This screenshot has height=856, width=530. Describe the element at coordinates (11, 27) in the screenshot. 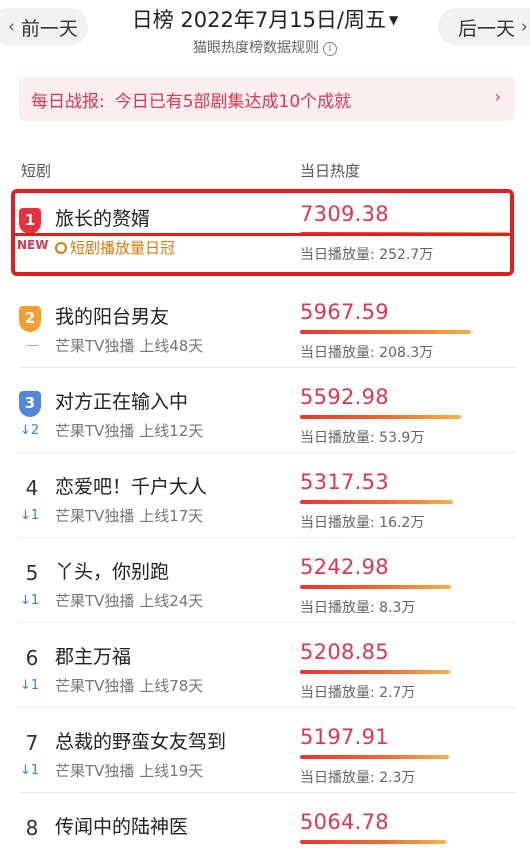

I see `chevron-left-icon: ‹` at that location.